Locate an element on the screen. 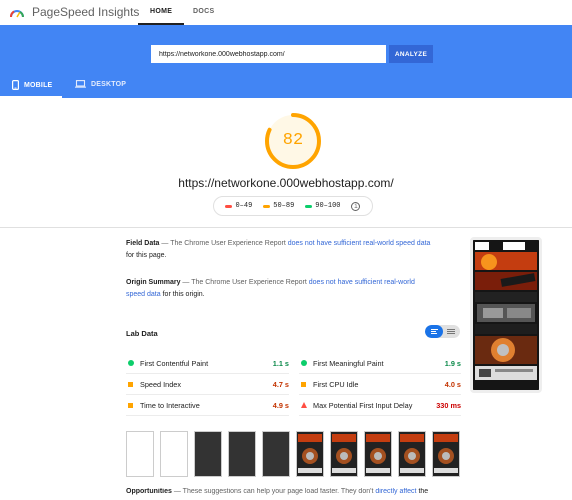 The height and width of the screenshot is (500, 572). score-legend: 0–49 50–89 90–100 i is located at coordinates (293, 206).